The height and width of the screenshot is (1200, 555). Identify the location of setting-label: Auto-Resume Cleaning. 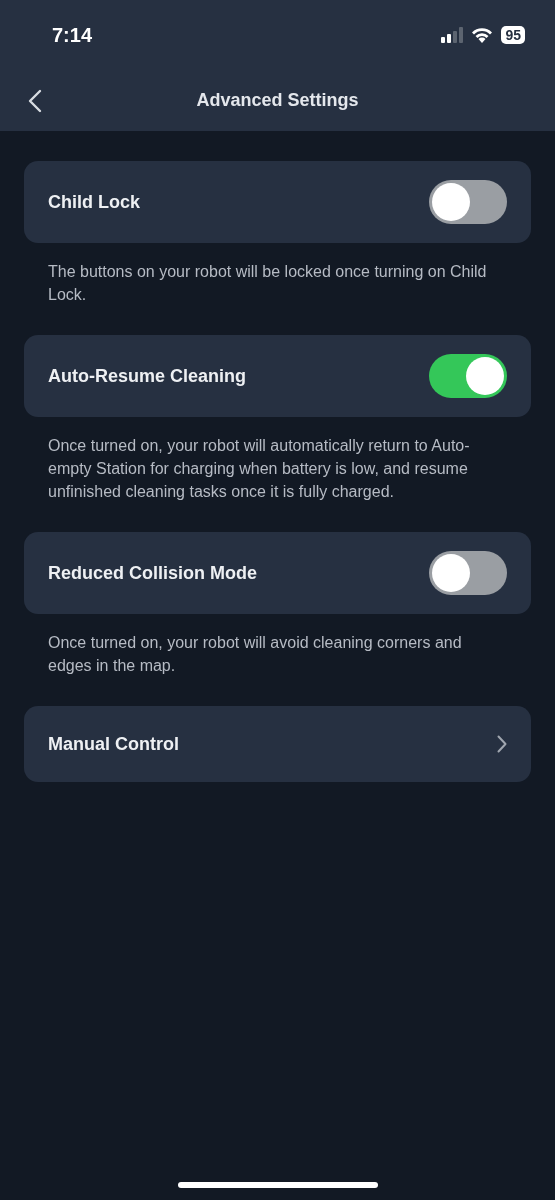
(147, 376).